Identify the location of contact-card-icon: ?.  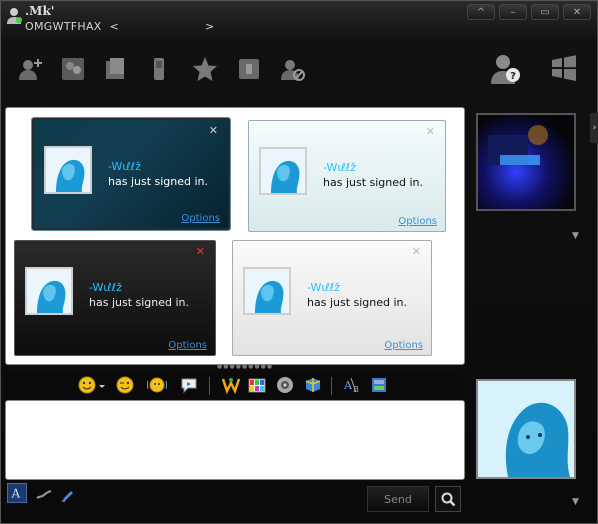
(506, 68).